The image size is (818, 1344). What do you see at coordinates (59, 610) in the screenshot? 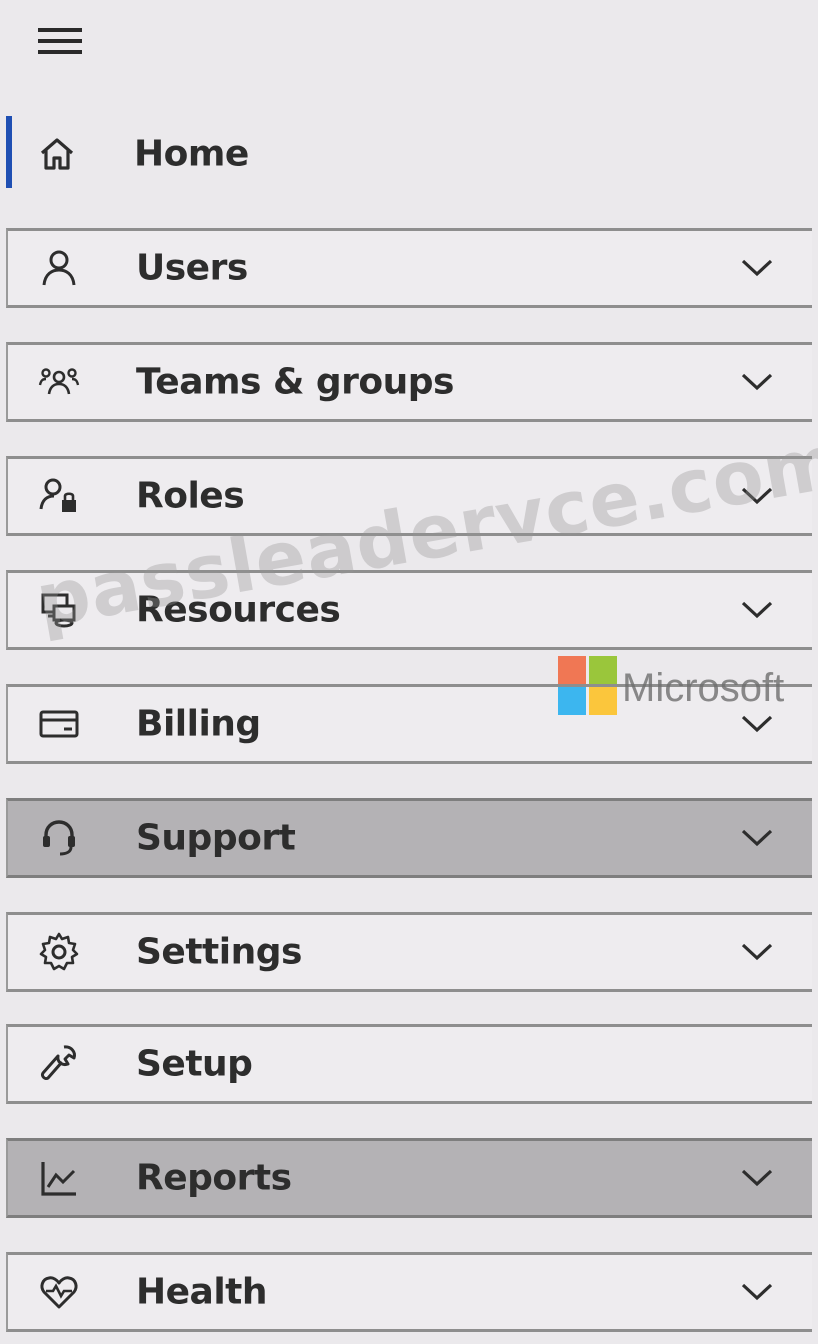
I see `devices-icon` at bounding box center [59, 610].